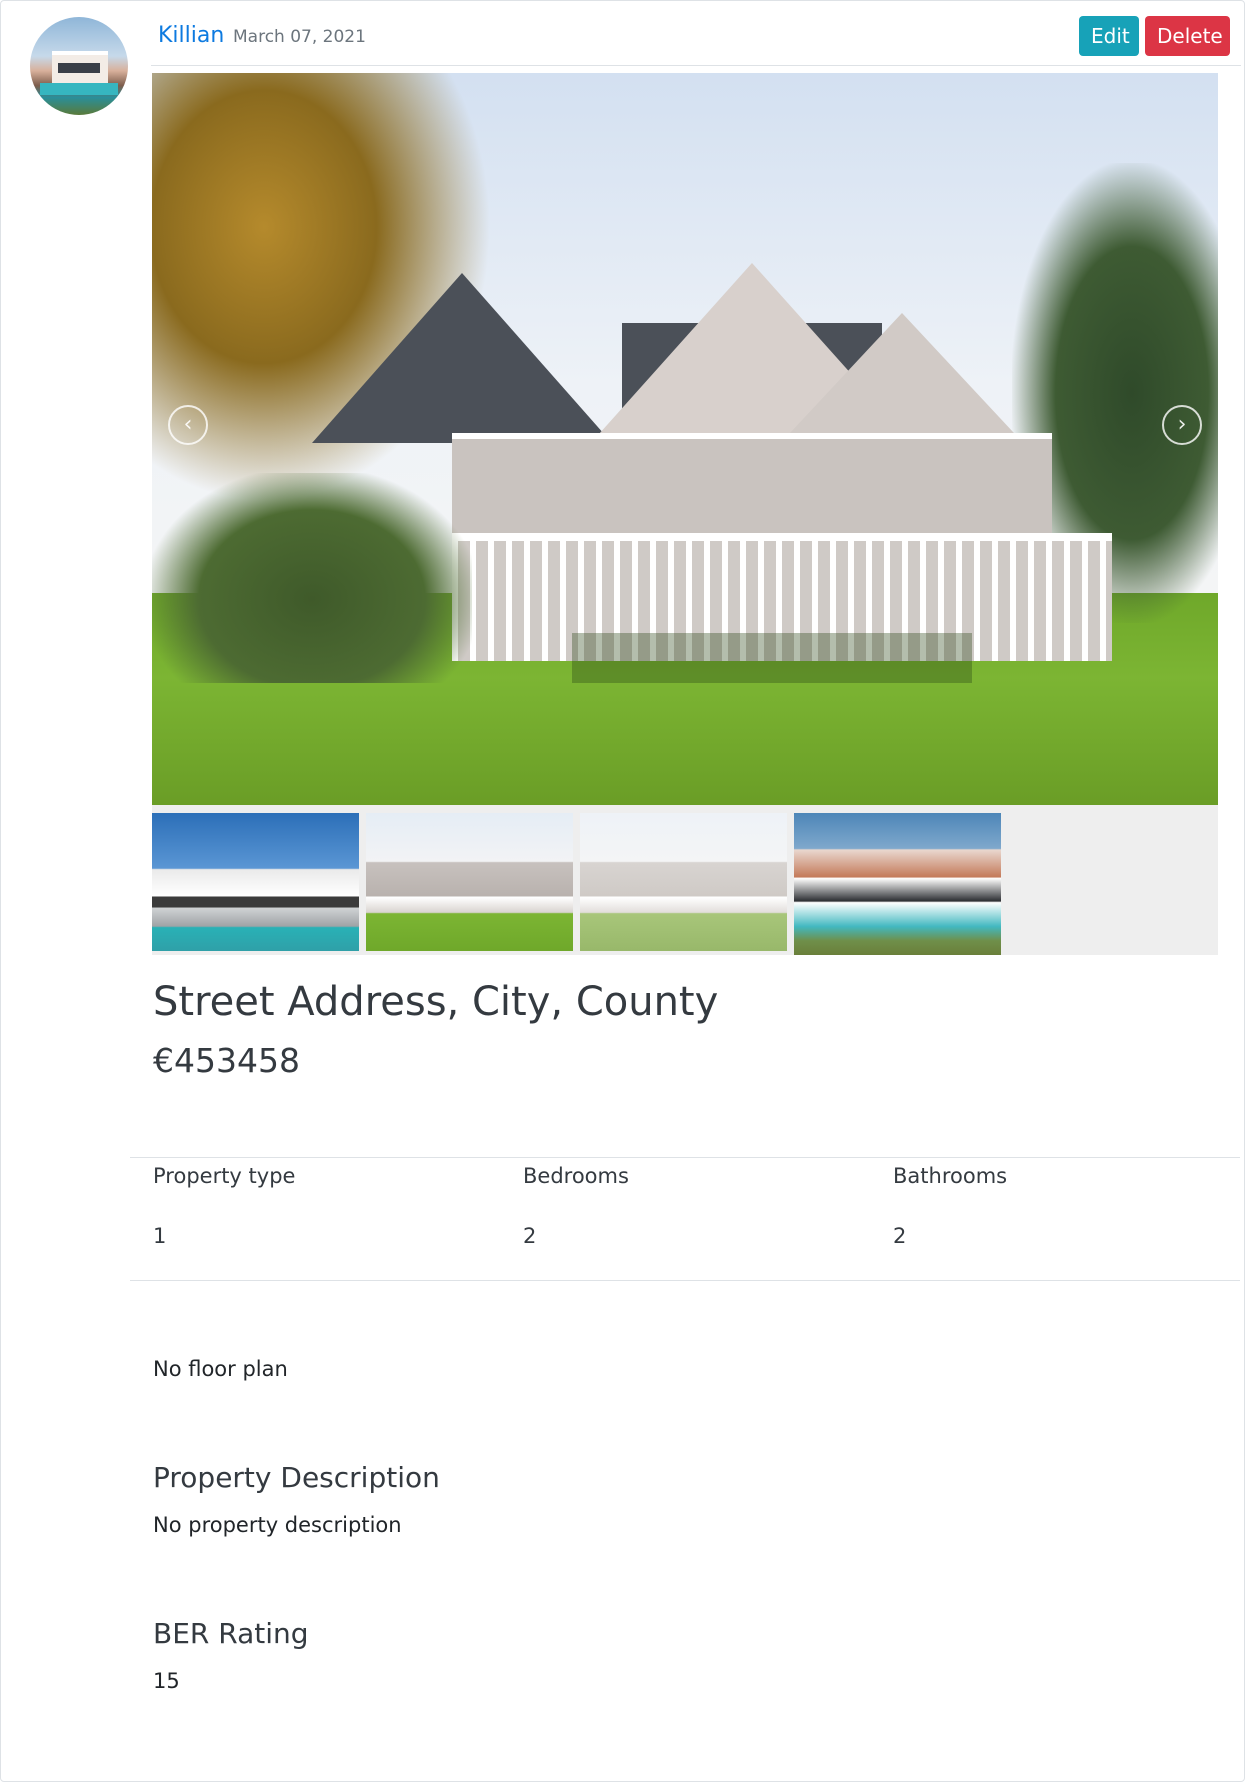 Image resolution: width=1248 pixels, height=1788 pixels. Describe the element at coordinates (312, 578) in the screenshot. I see `photo-hedge` at that location.